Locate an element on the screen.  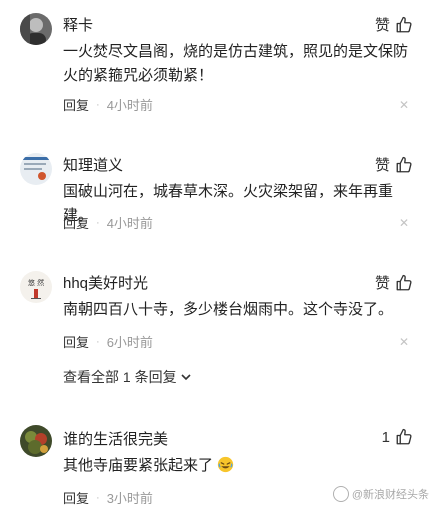
watermark-text: @新浪财经头条 is located at coordinates (390, 495).